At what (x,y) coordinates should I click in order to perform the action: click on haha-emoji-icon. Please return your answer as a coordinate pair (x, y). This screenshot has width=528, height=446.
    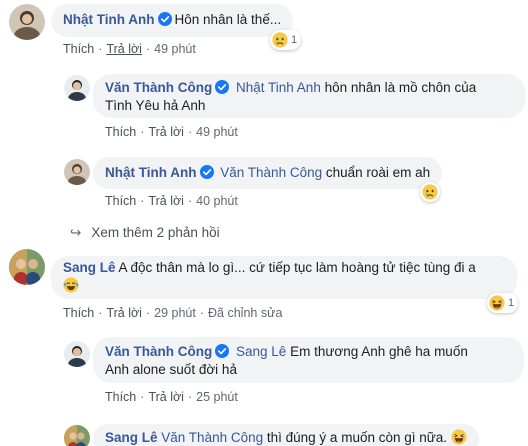
    Looking at the image, I should click on (459, 437).